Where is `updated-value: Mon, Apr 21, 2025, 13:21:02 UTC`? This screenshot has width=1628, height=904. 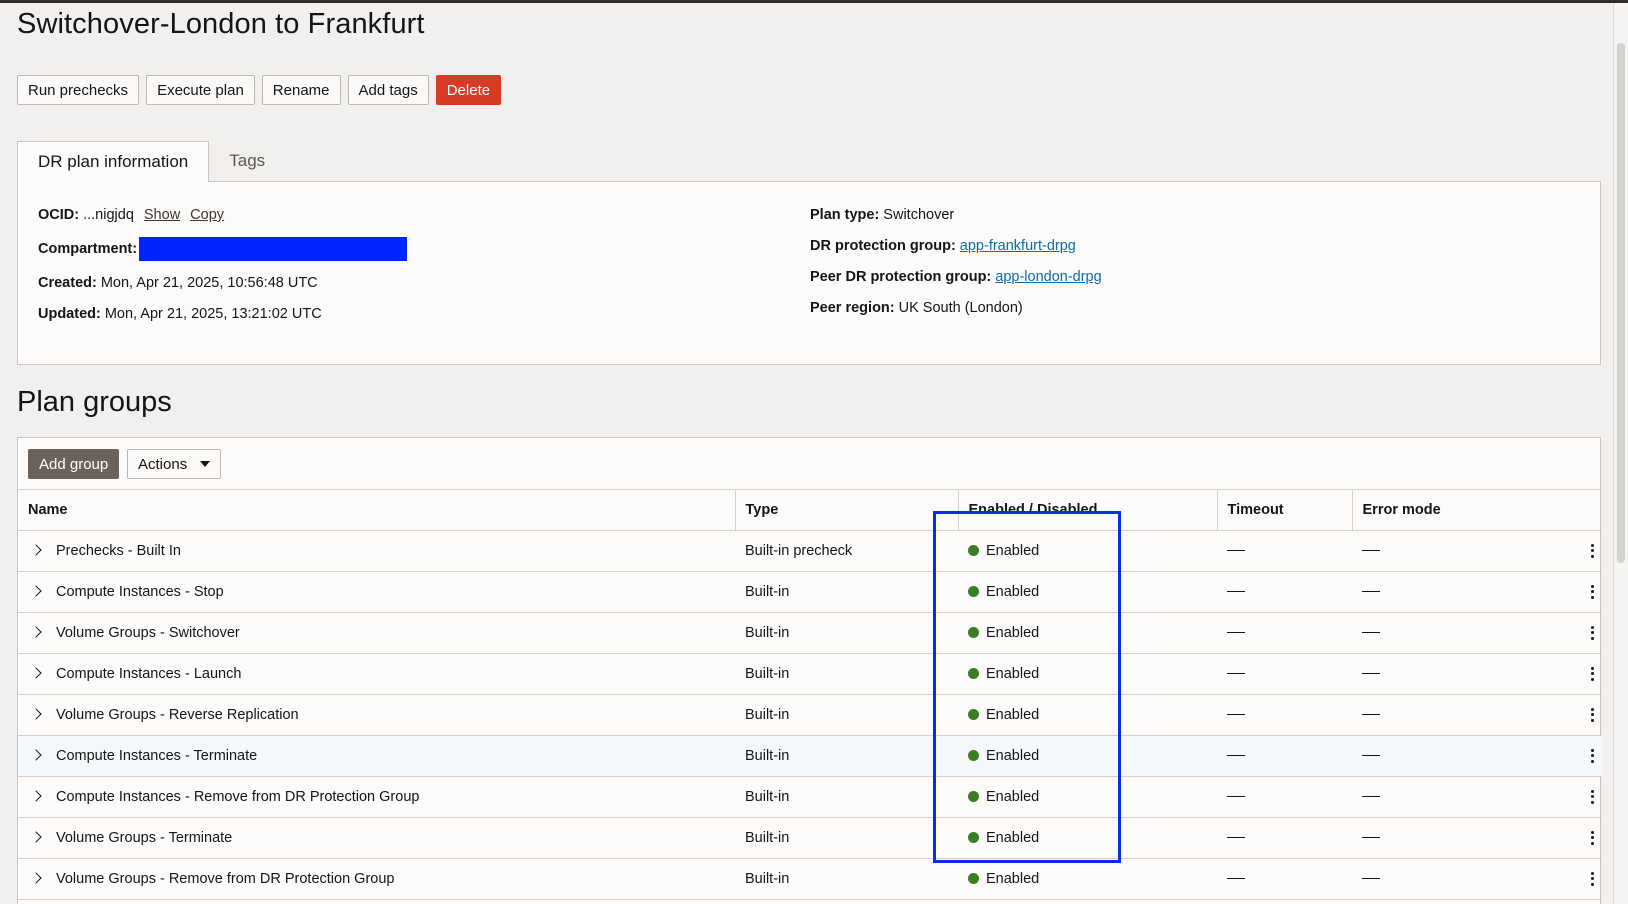
updated-value: Mon, Apr 21, 2025, 13:21:02 UTC is located at coordinates (213, 314).